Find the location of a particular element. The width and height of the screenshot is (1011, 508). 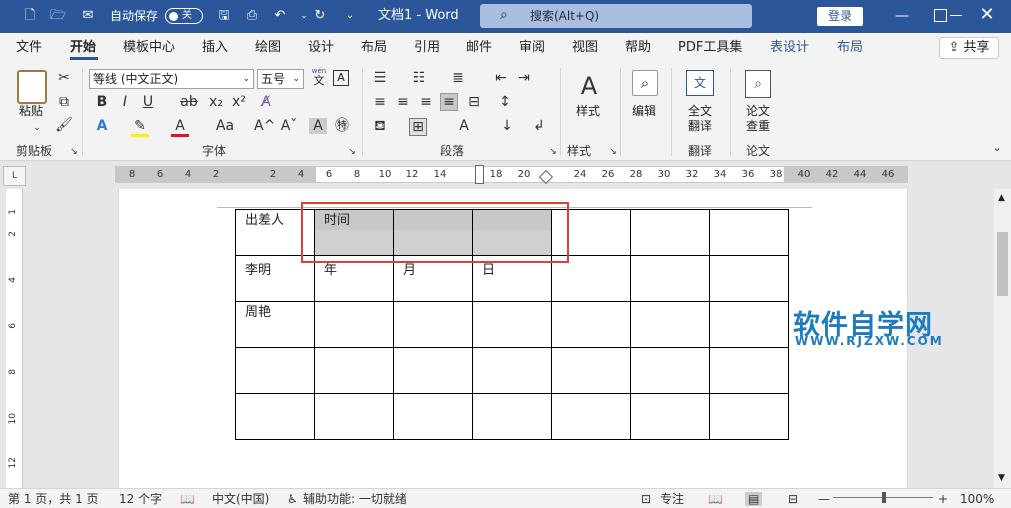

vertical-ruler: 1 2 4 6 8 10 12 is located at coordinates (14, 338).